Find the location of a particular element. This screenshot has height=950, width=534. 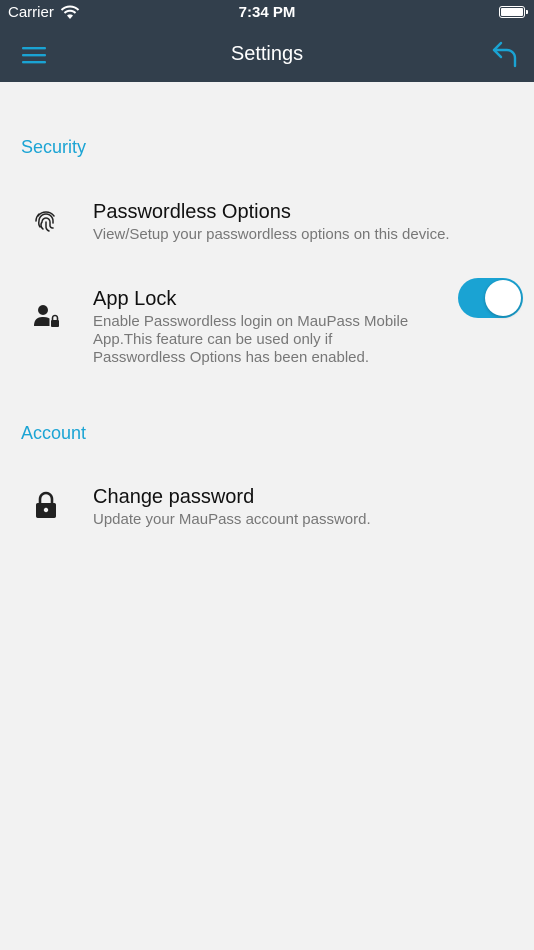

toggle-knob is located at coordinates (503, 298).